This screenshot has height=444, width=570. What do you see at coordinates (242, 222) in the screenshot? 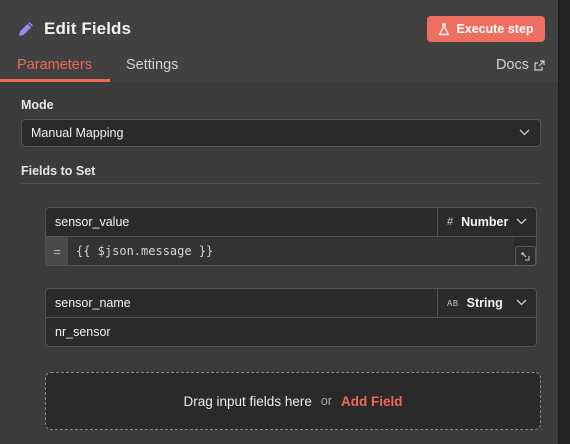
I see `field-name-input: sensor_value` at bounding box center [242, 222].